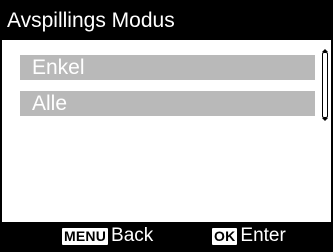  What do you see at coordinates (167, 103) in the screenshot?
I see `menu-item-alle: Alle` at bounding box center [167, 103].